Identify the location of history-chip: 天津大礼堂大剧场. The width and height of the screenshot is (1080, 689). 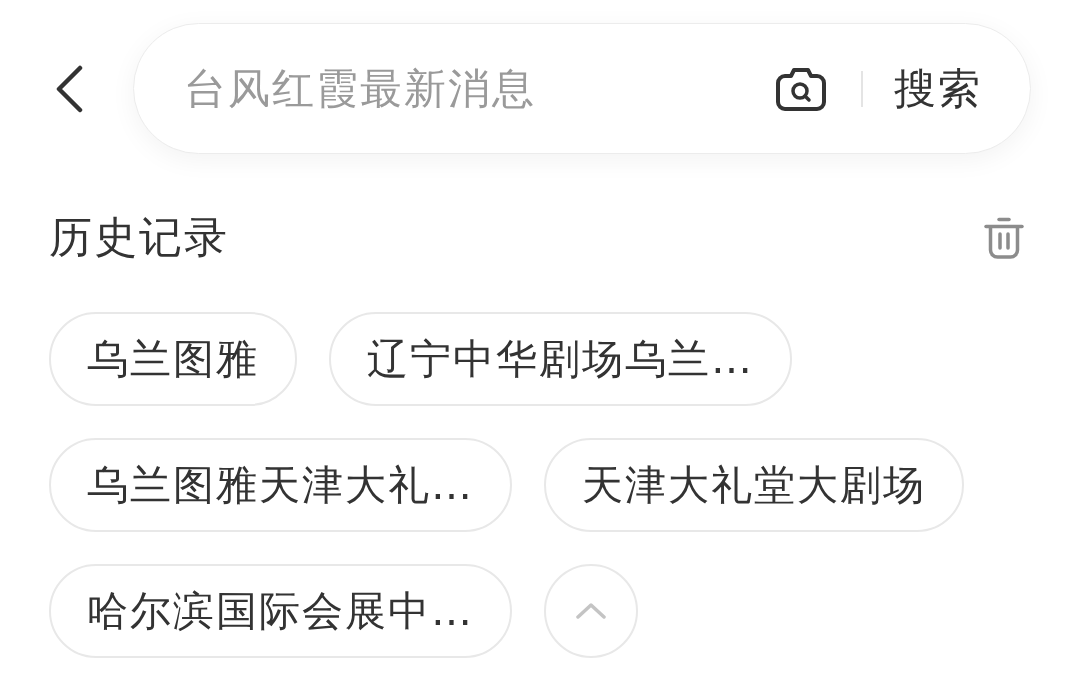
(754, 485).